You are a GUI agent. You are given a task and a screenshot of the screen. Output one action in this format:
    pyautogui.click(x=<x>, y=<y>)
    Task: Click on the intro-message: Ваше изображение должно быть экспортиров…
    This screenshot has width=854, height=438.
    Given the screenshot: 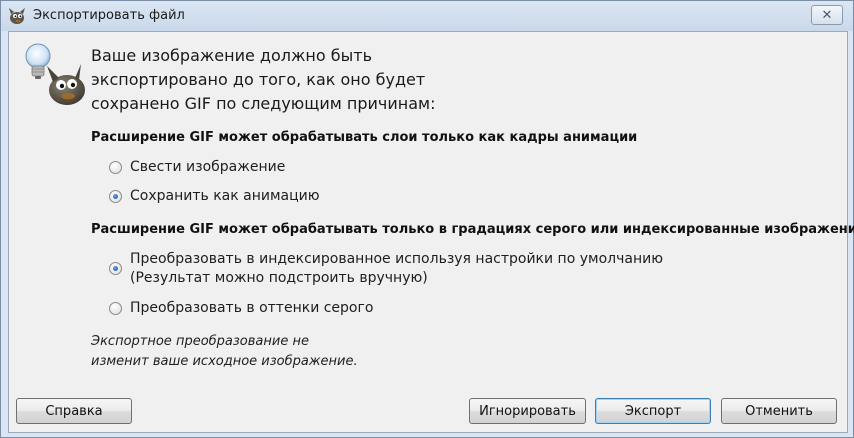 What is the action you would take?
    pyautogui.click(x=371, y=80)
    